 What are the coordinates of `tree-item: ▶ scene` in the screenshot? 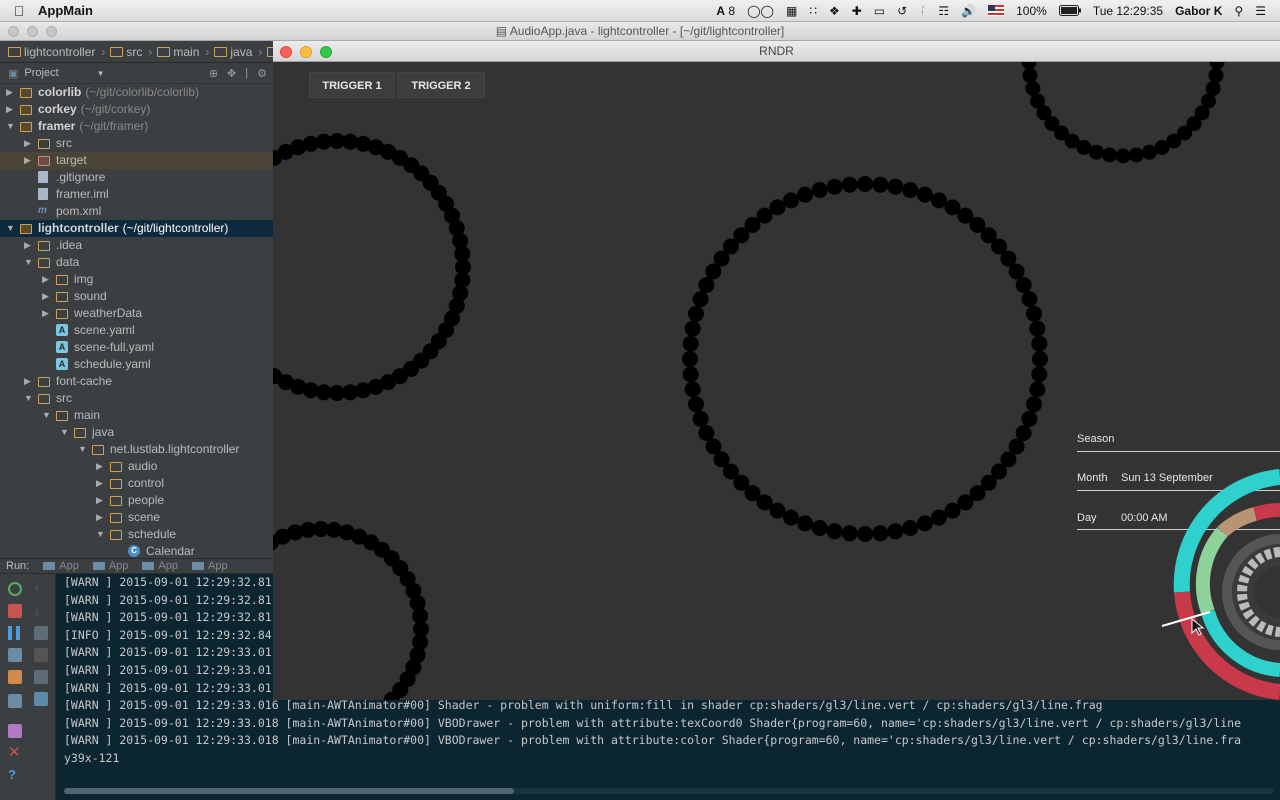 It's located at (136, 517).